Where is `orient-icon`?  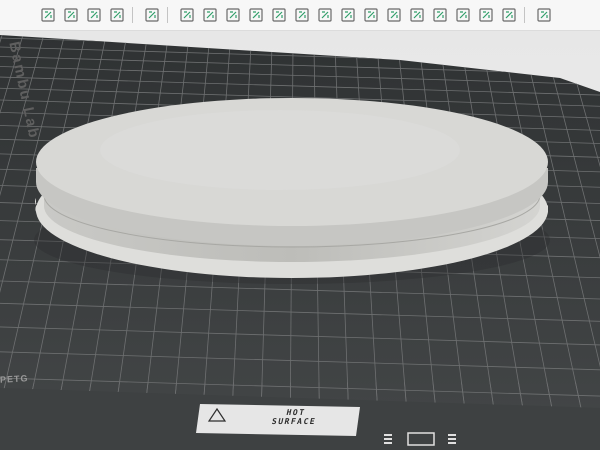 orient-icon is located at coordinates (94, 15).